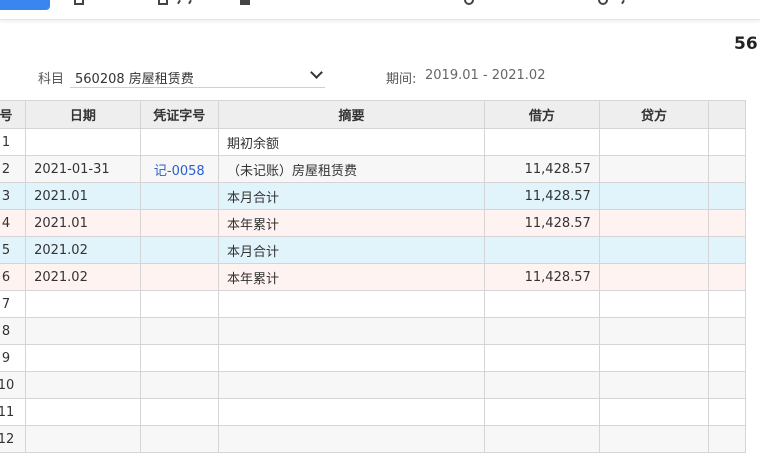 The height and width of the screenshot is (461, 760). What do you see at coordinates (623, 2) in the screenshot?
I see `settings-icon-stroke` at bounding box center [623, 2].